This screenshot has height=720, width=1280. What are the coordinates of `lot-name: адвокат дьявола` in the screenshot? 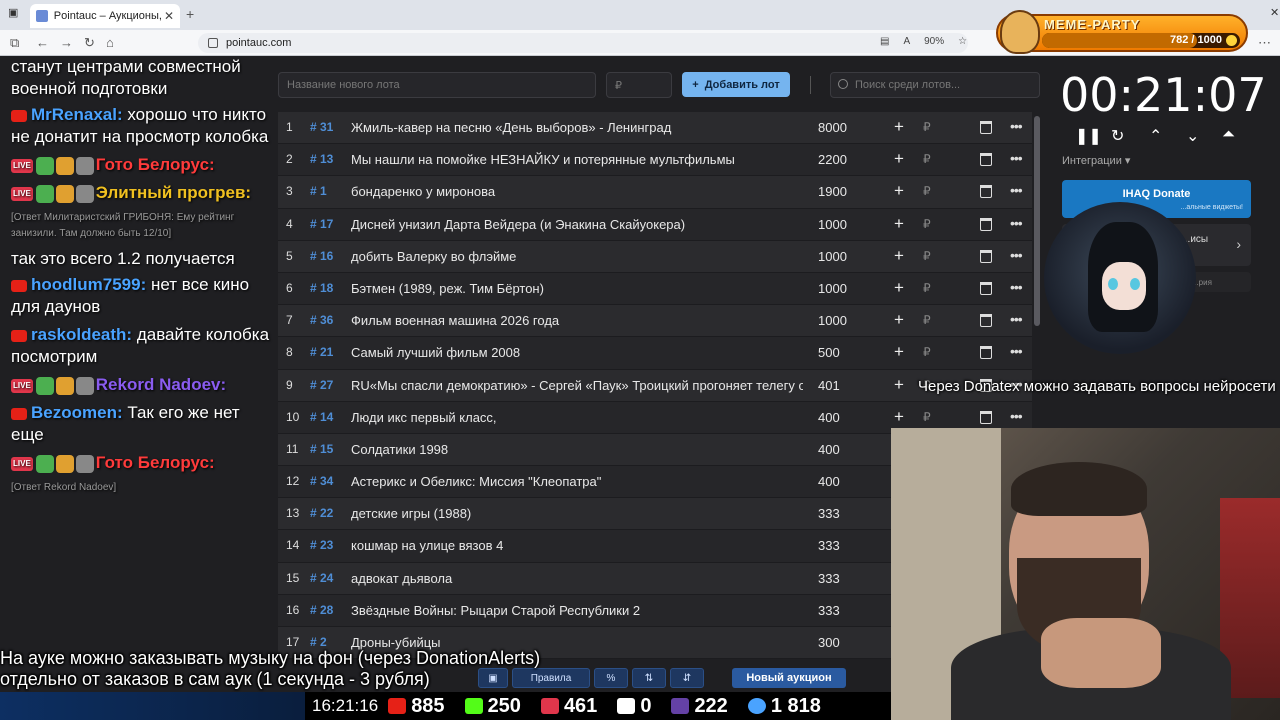 It's located at (577, 578).